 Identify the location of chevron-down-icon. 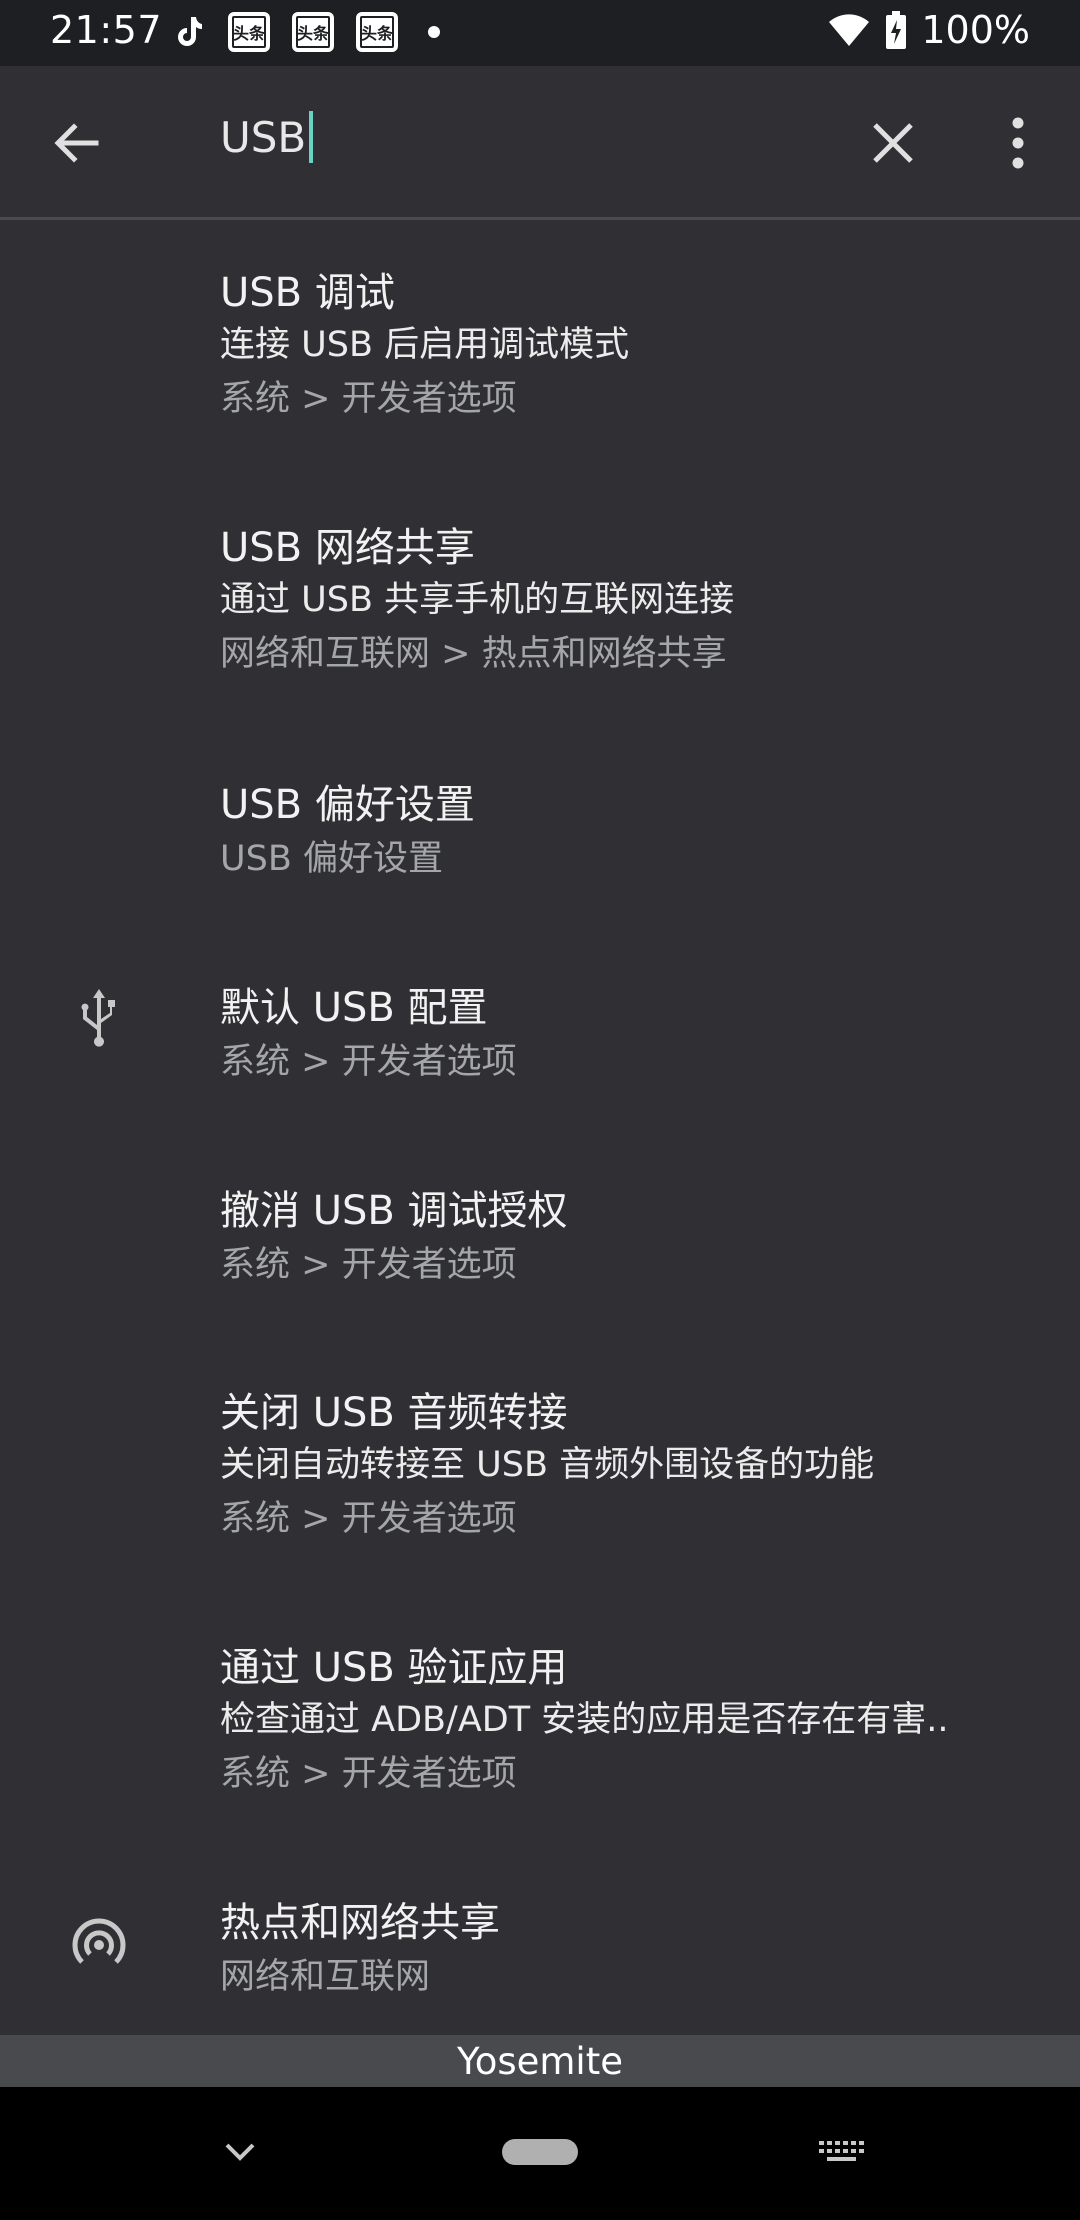
(240, 2152).